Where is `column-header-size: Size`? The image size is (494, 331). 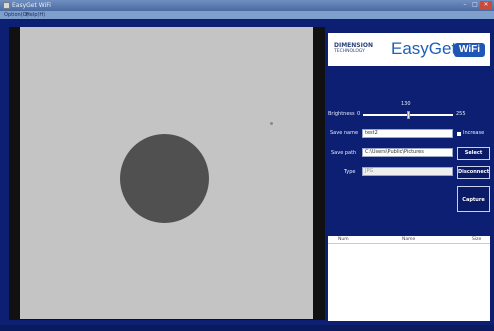
column-header-size: Size is located at coordinates (476, 240).